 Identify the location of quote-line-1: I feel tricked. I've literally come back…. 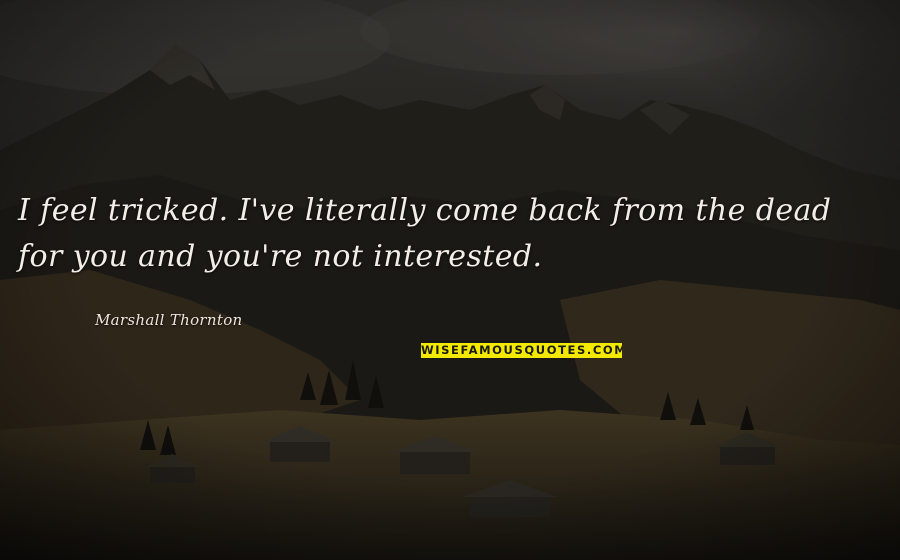
(425, 210).